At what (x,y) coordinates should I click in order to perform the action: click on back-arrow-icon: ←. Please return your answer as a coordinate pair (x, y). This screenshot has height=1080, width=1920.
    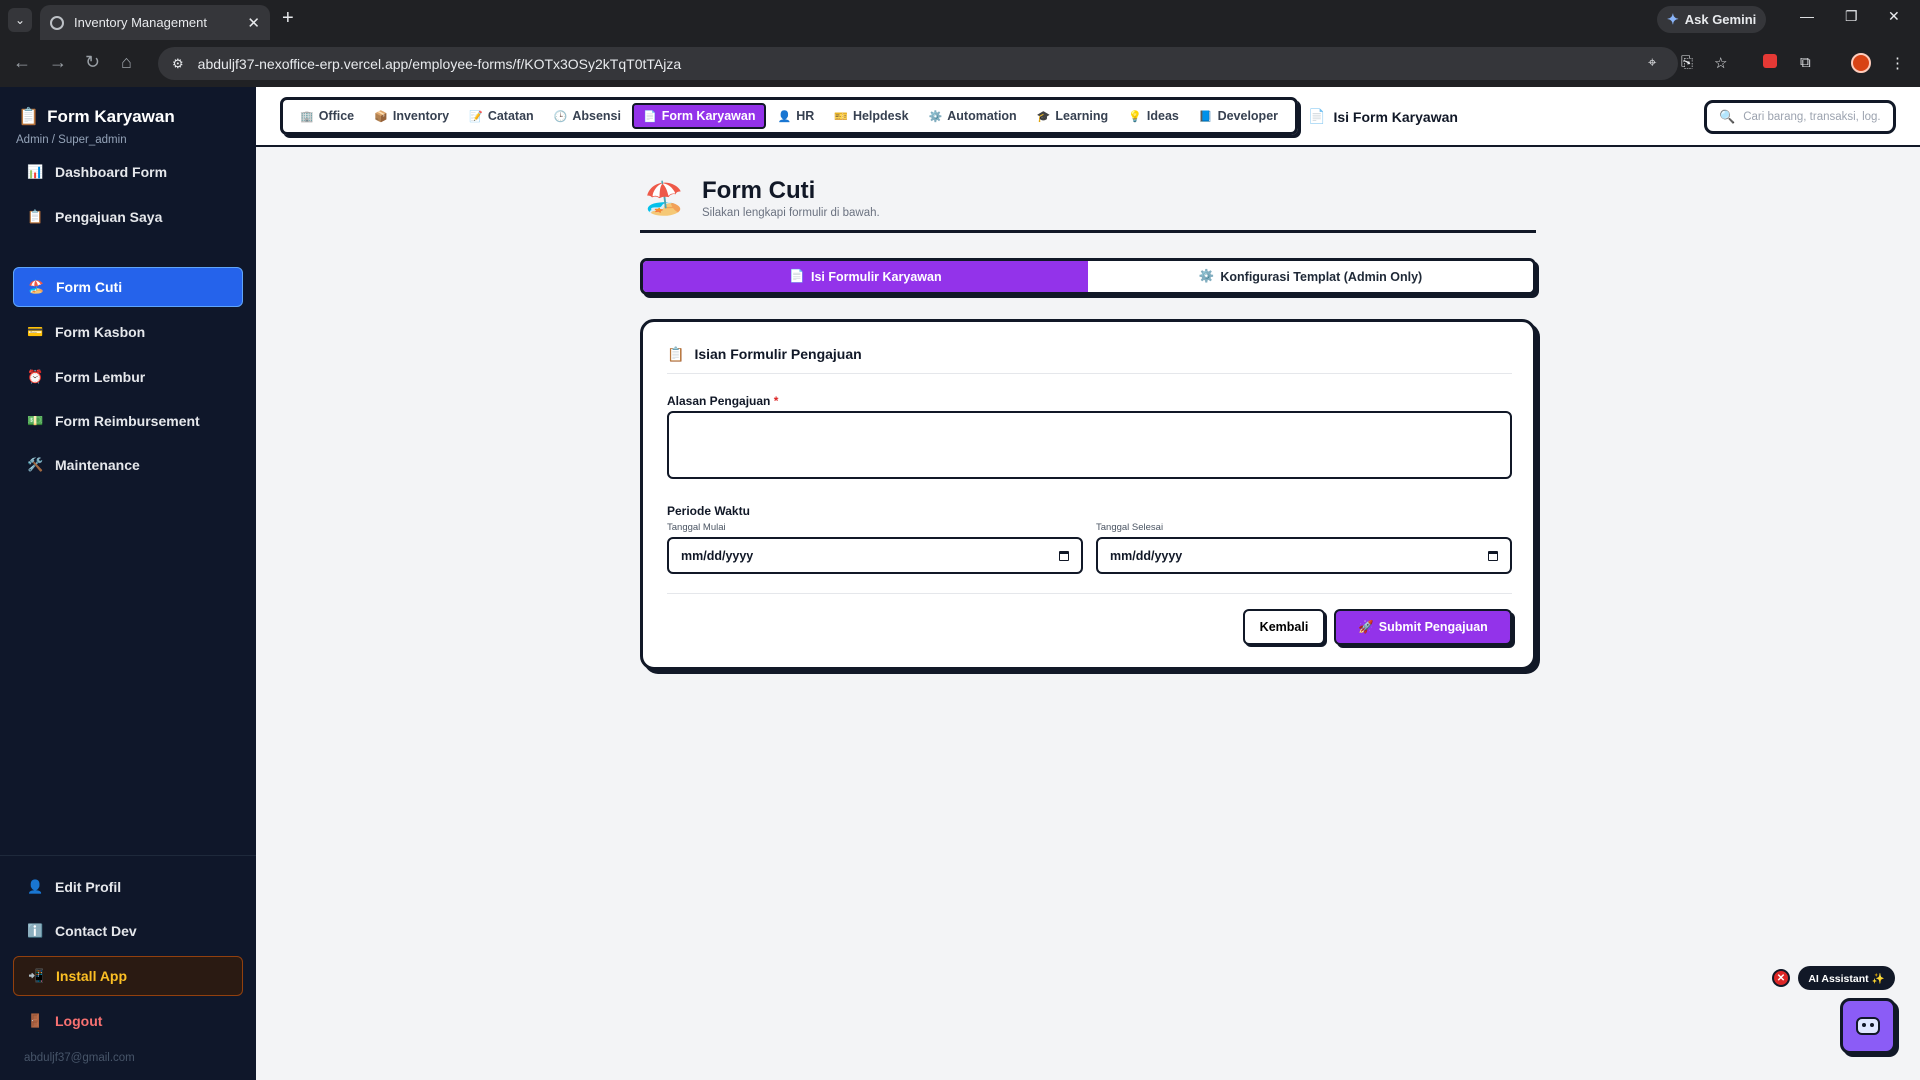
    Looking at the image, I should click on (22, 62).